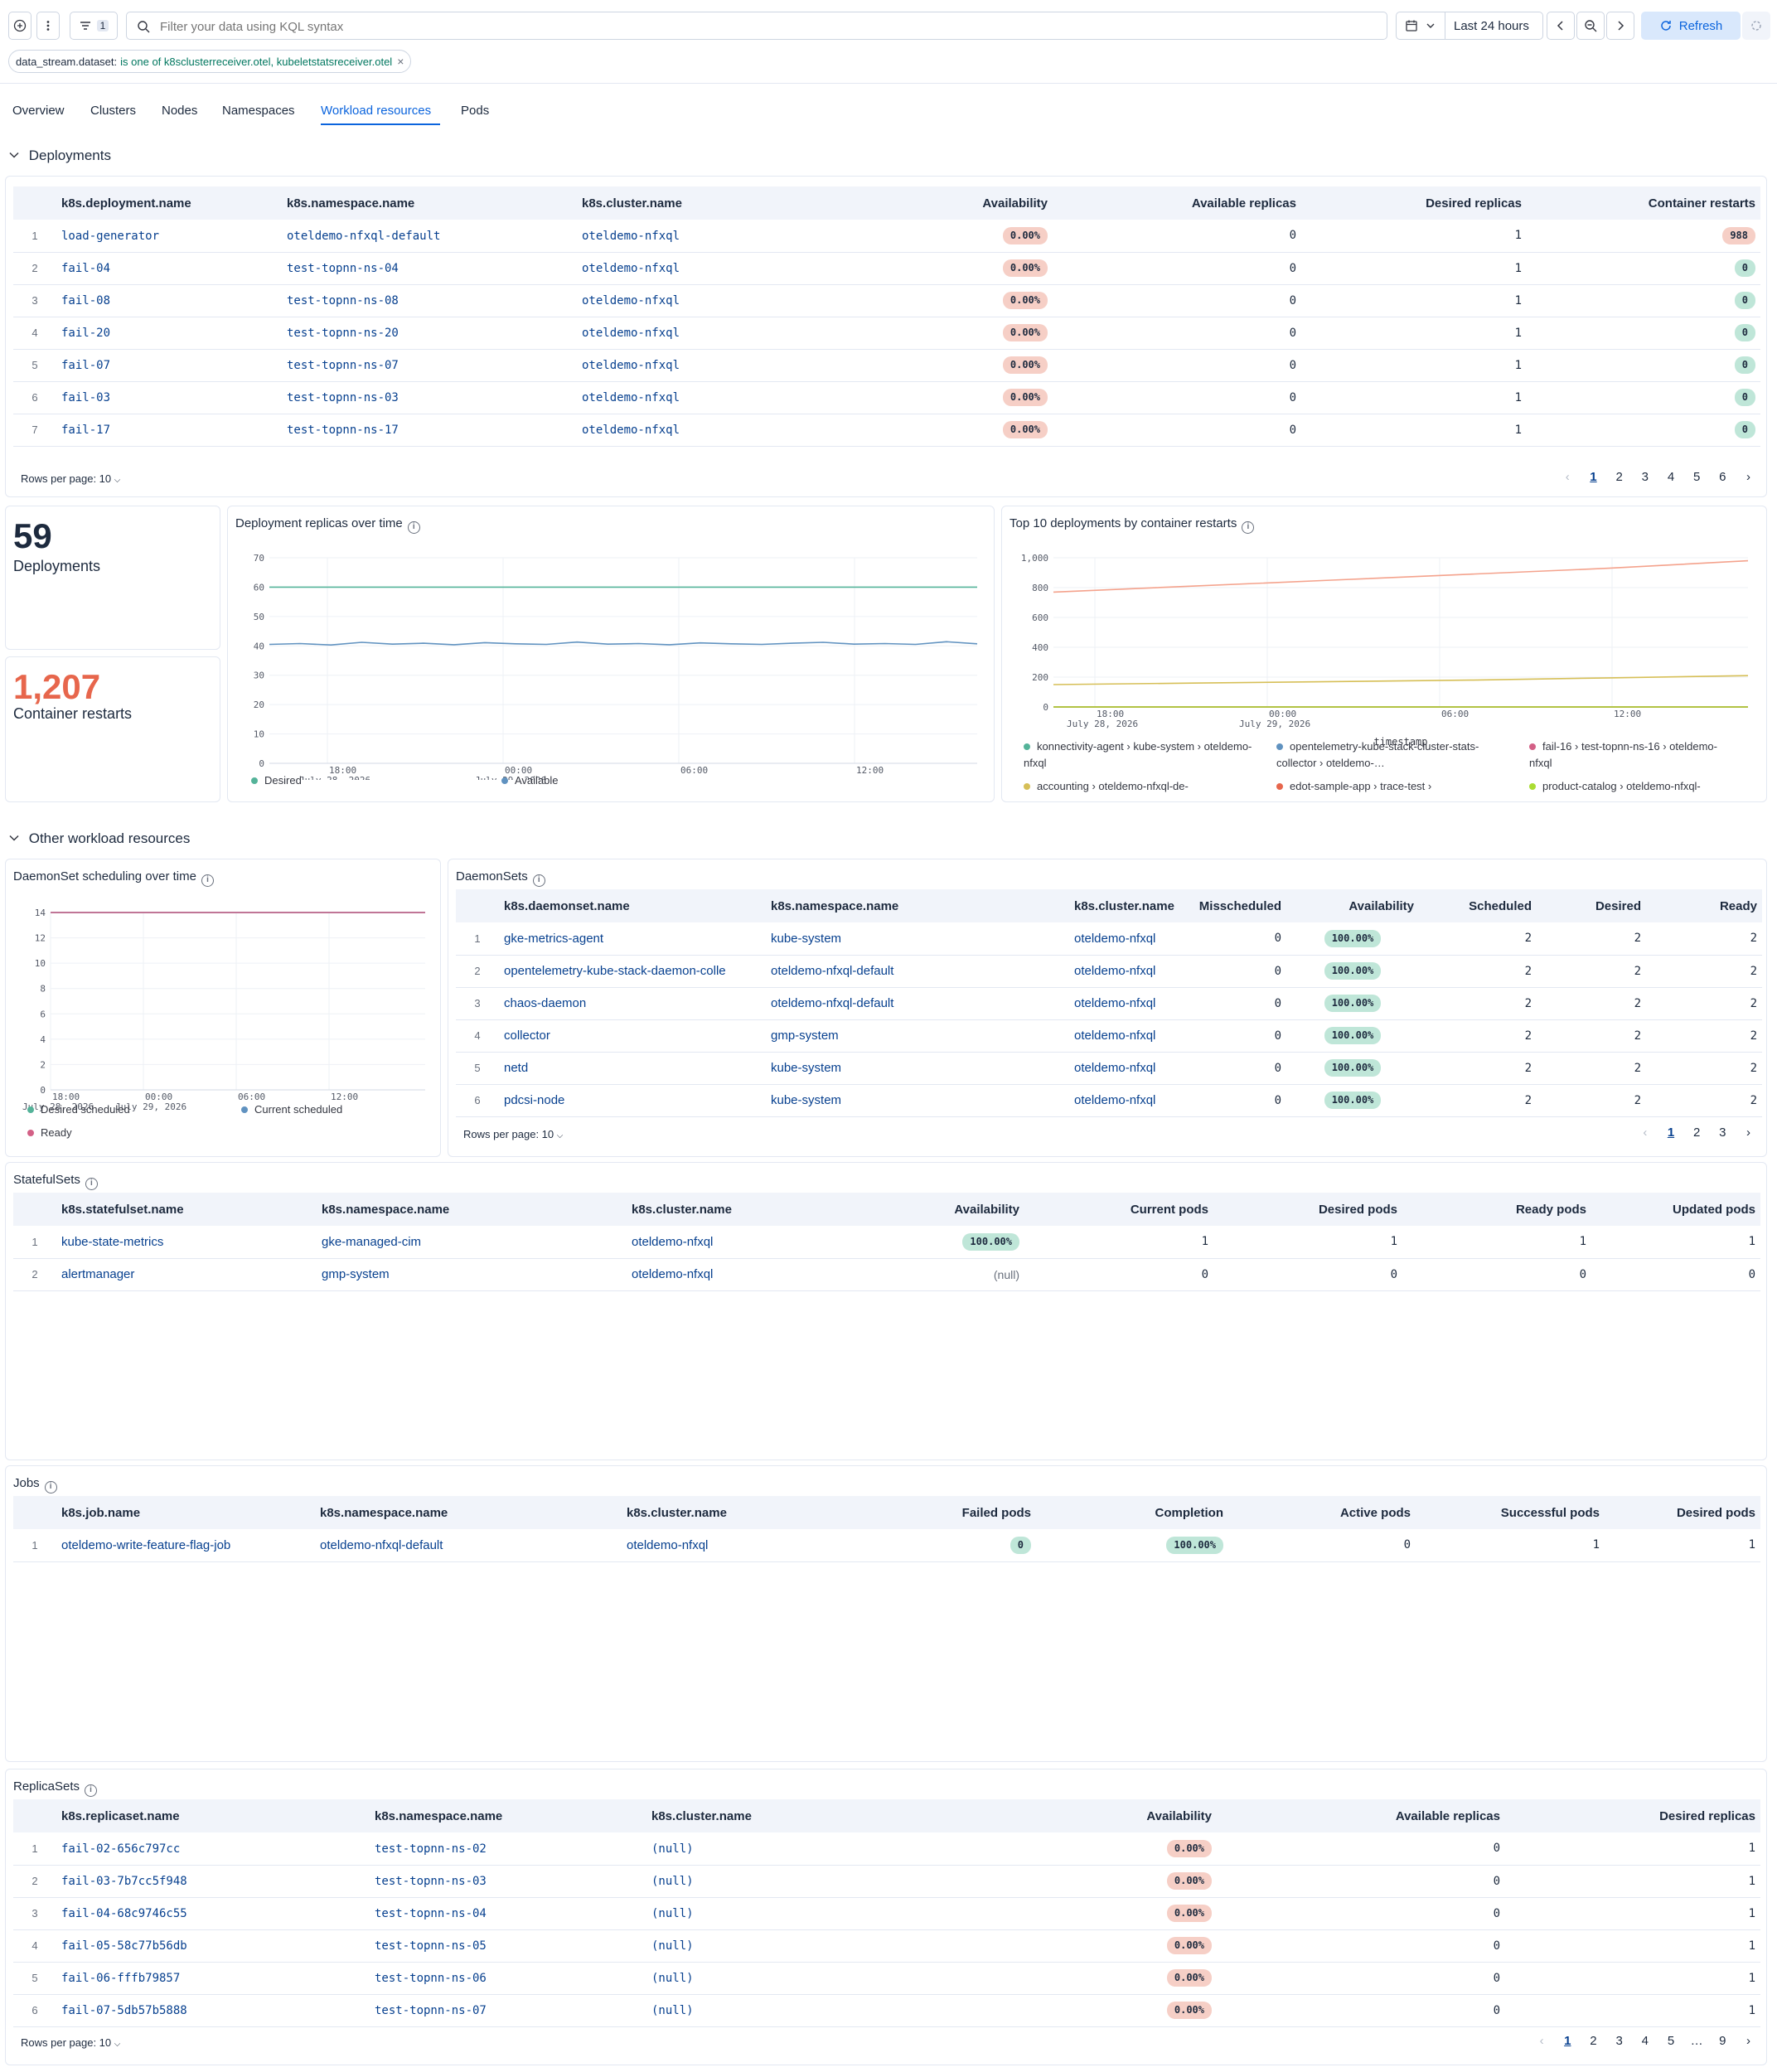 This screenshot has width=1777, height=2072. Describe the element at coordinates (632, 1036) in the screenshot. I see `daemonset-link: collector` at that location.